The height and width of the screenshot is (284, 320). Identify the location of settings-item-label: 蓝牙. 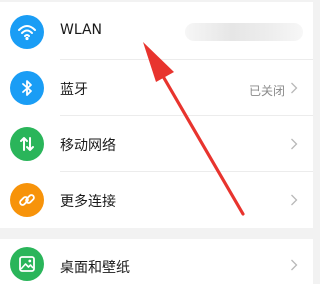
(74, 90).